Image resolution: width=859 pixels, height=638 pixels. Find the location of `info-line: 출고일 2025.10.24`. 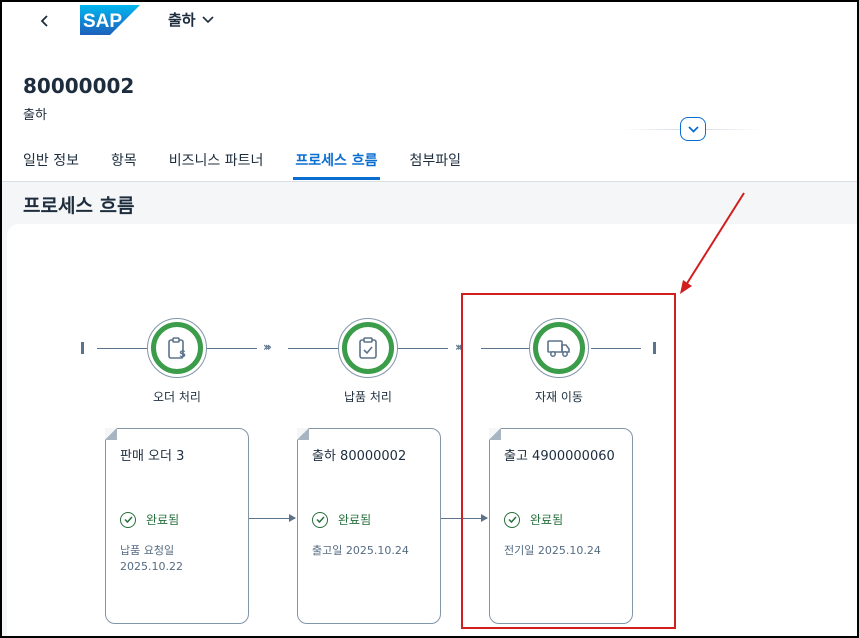

info-line: 출고일 2025.10.24 is located at coordinates (360, 551).